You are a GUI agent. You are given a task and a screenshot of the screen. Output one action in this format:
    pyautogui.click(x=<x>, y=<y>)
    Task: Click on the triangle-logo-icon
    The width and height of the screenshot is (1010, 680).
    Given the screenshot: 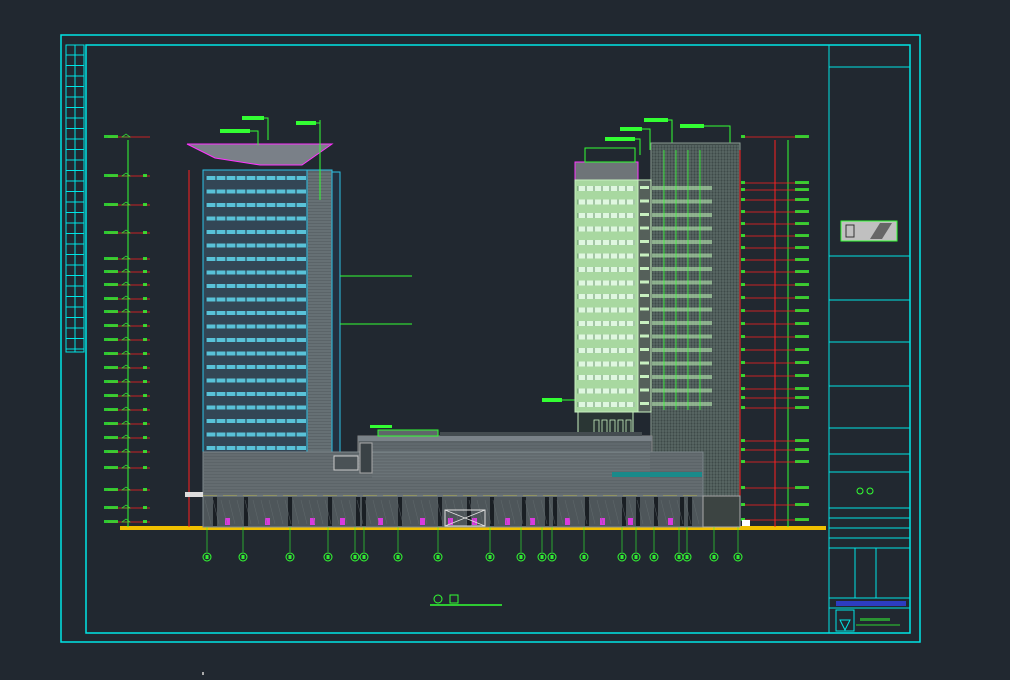 What is the action you would take?
    pyautogui.click(x=845, y=620)
    